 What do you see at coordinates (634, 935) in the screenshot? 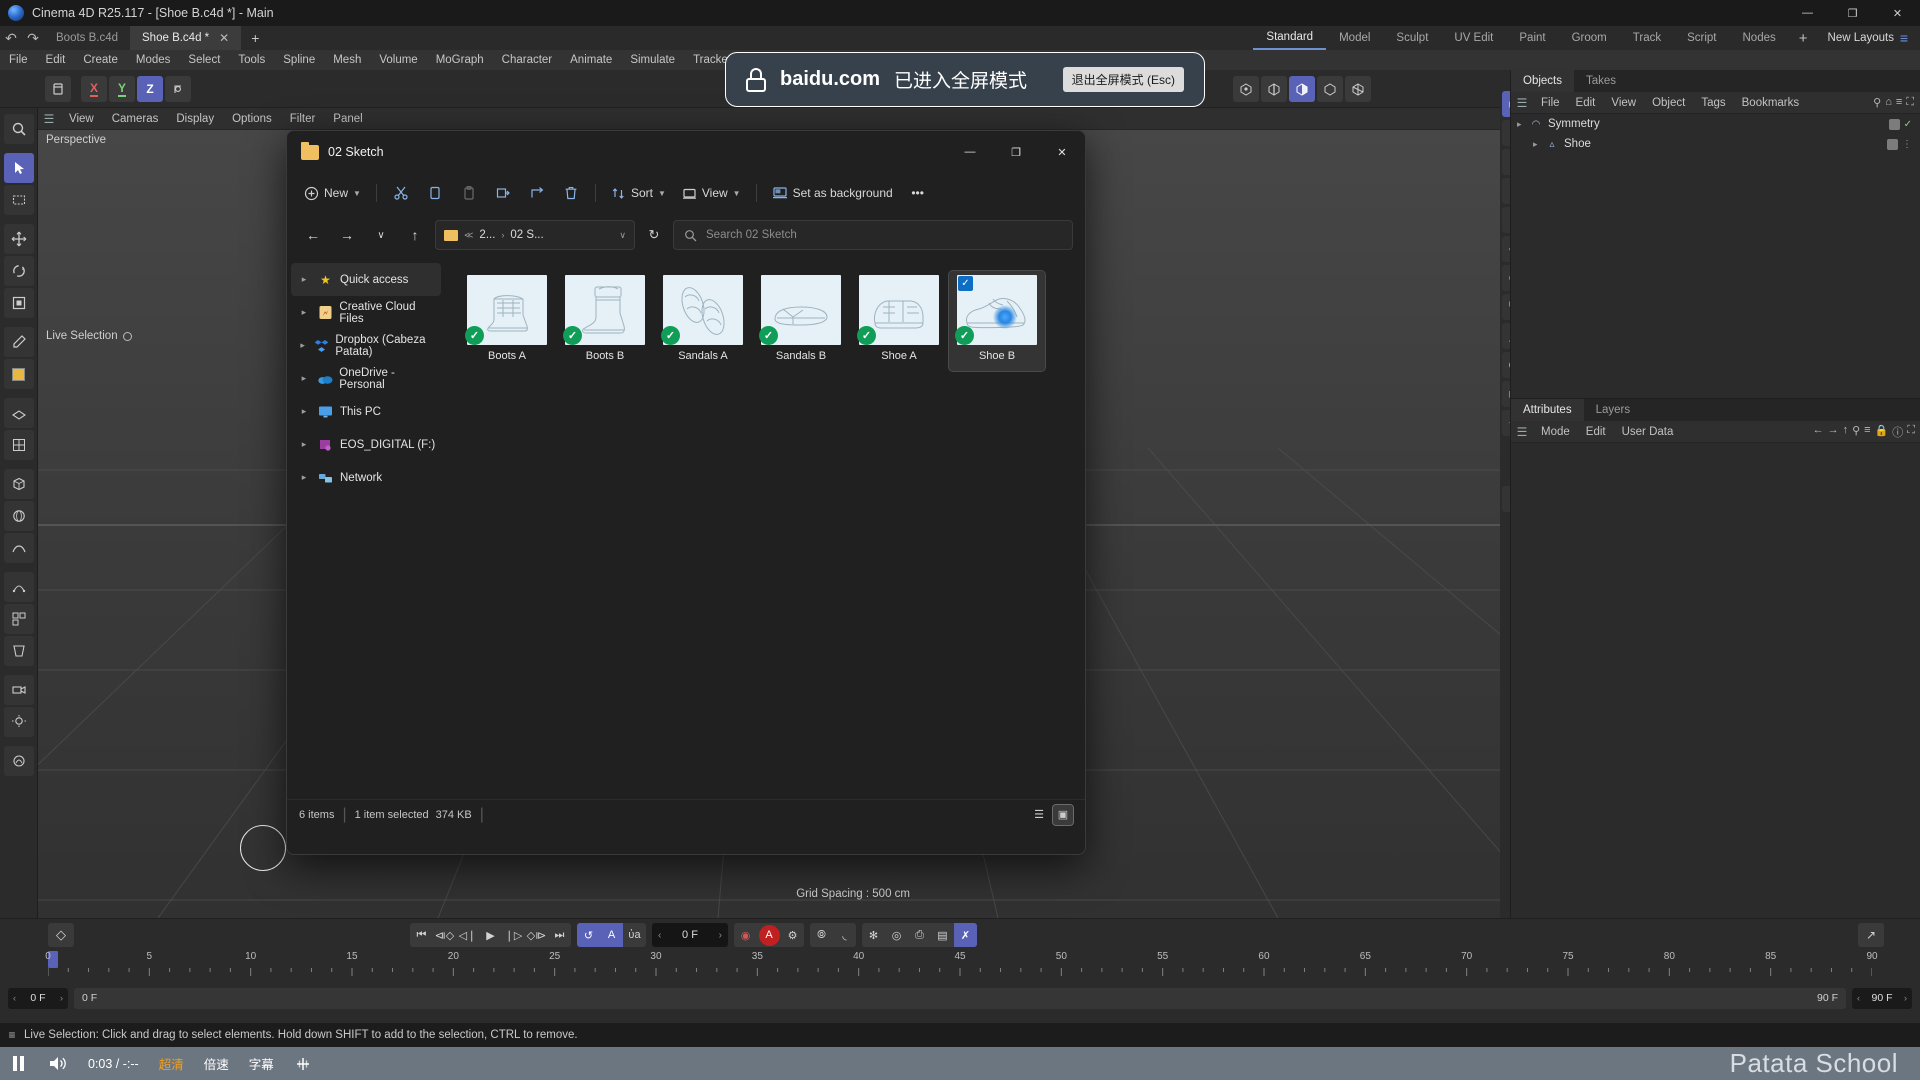
I see `sound-icon: ὐa` at bounding box center [634, 935].